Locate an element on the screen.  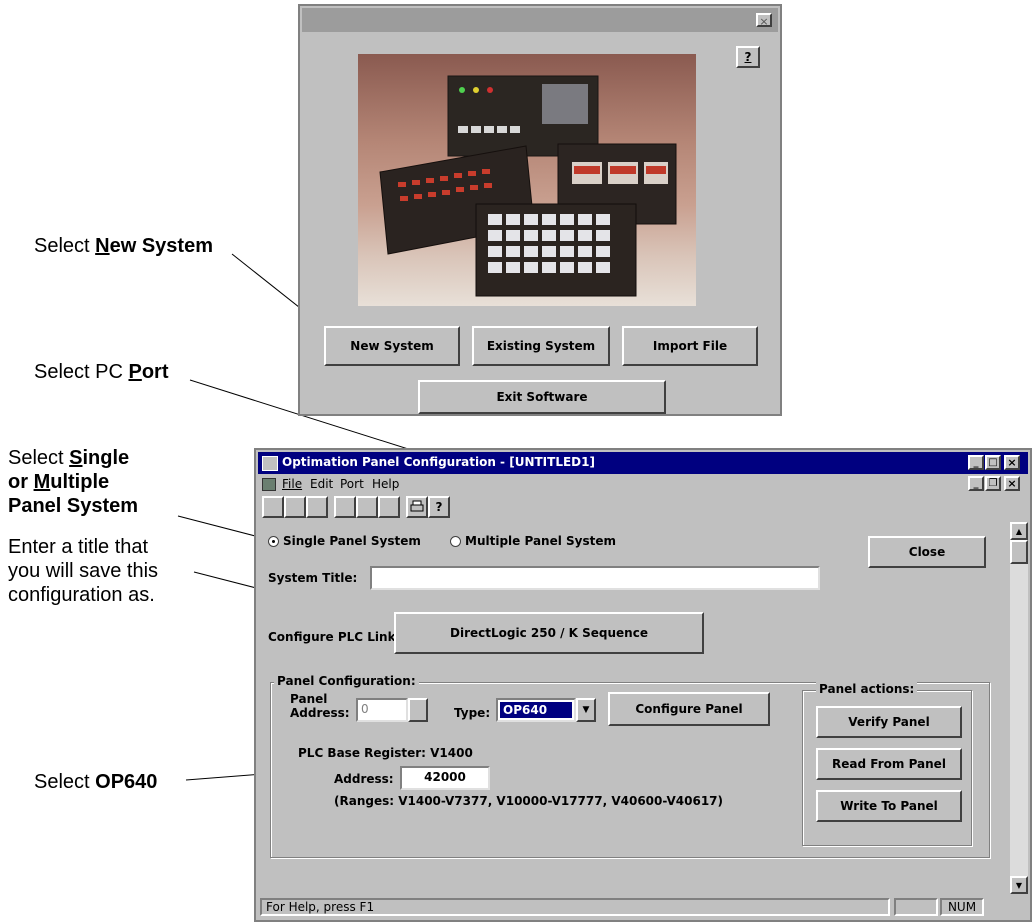
window-close-button: × is located at coordinates (1012, 462).